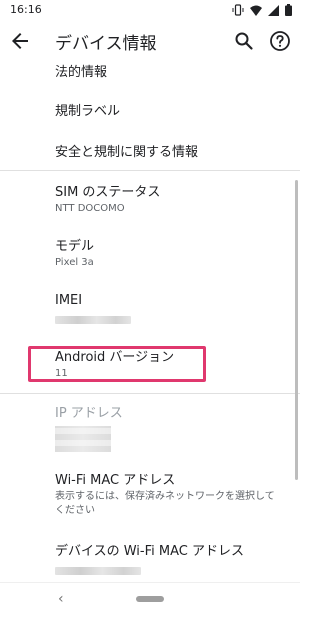 This screenshot has width=320, height=617. I want to click on status-icons, so click(262, 10).